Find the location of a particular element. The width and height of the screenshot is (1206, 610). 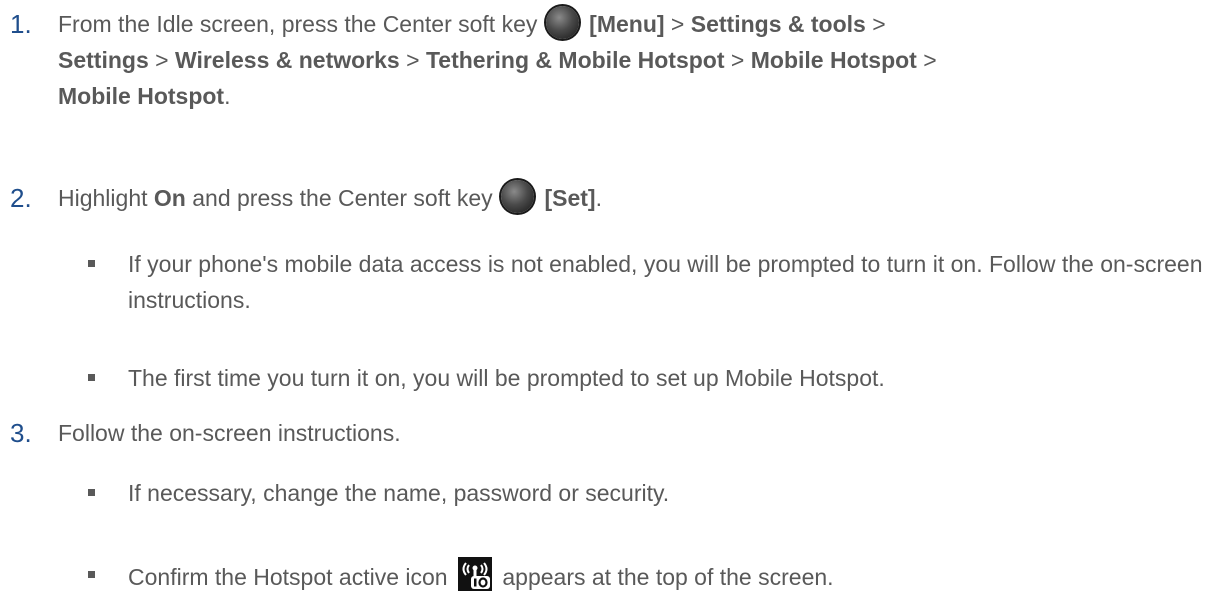

step-text-part: and press the Center soft key is located at coordinates (339, 198).